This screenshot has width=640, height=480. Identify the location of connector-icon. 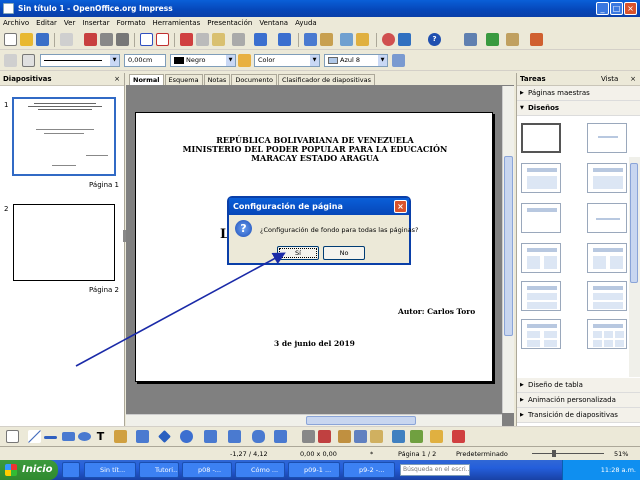
(142, 436).